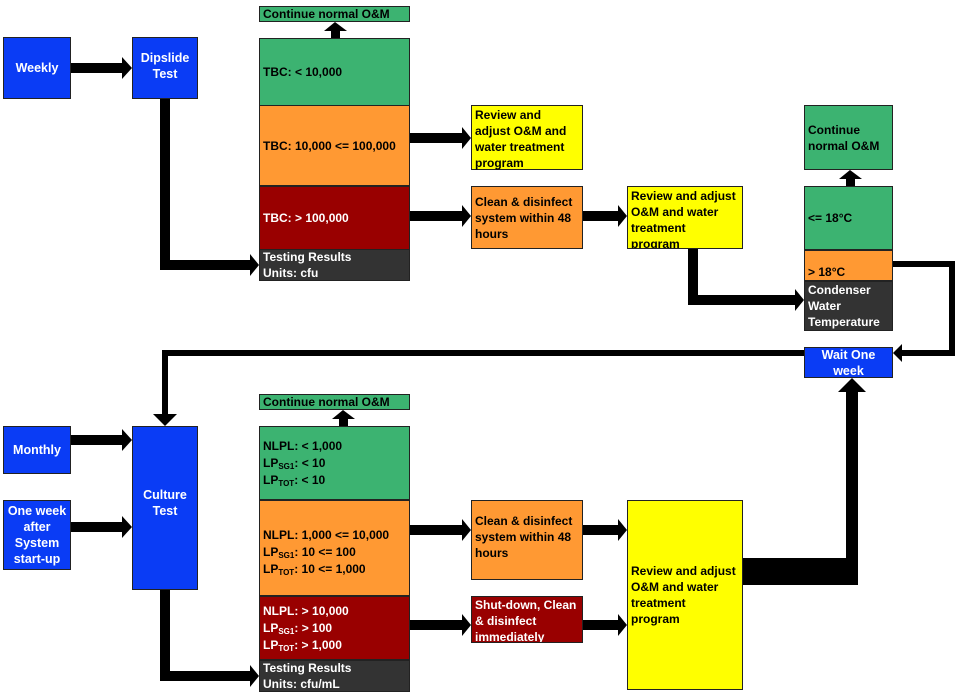 The height and width of the screenshot is (698, 960). I want to click on arrow-review-wait, so click(804, 481).